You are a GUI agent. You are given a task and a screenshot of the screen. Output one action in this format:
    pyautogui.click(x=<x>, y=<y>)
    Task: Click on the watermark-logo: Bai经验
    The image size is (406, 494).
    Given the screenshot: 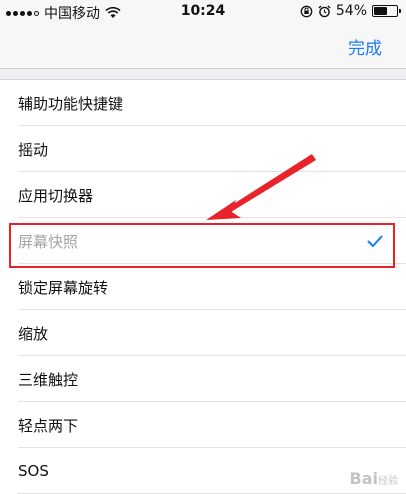 What is the action you would take?
    pyautogui.click(x=373, y=478)
    